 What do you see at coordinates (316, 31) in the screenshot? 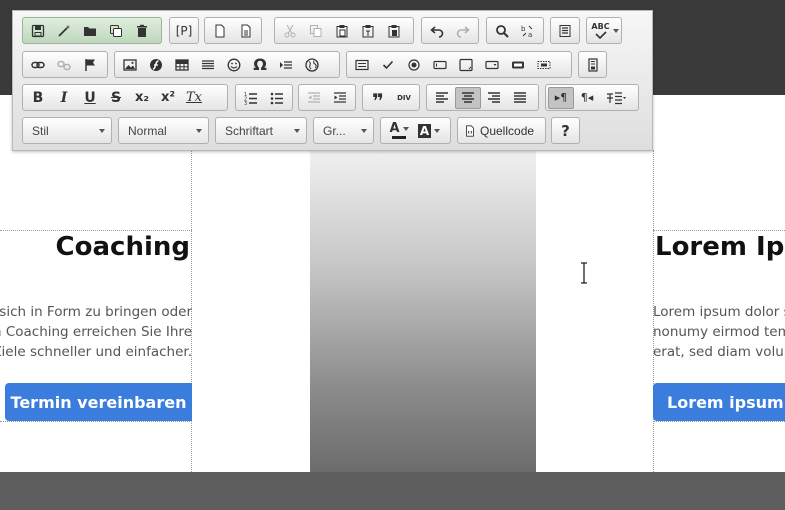
I see `copy-icon` at bounding box center [316, 31].